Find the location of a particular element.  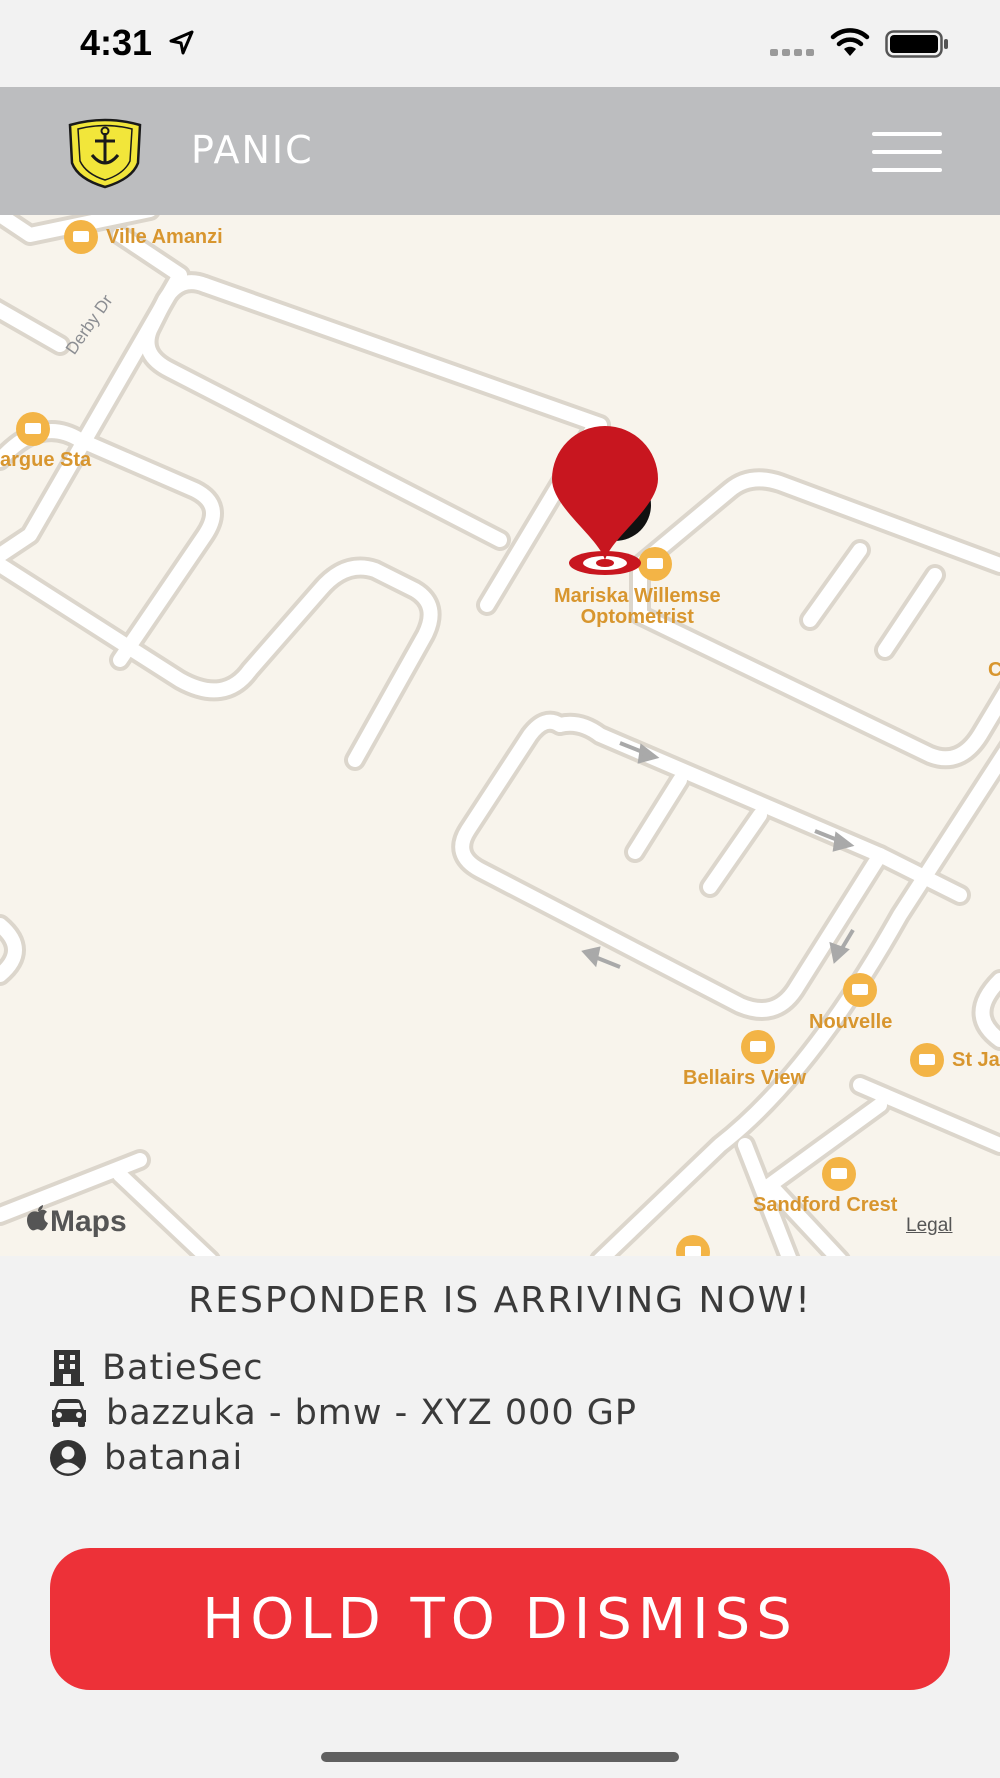

poi-label: St Ja is located at coordinates (976, 1060).